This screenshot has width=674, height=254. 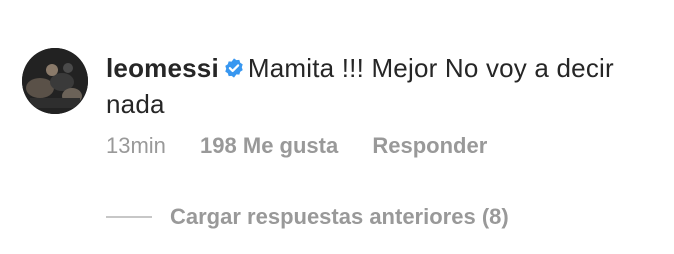 What do you see at coordinates (162, 68) in the screenshot?
I see `username-link: leomessi` at bounding box center [162, 68].